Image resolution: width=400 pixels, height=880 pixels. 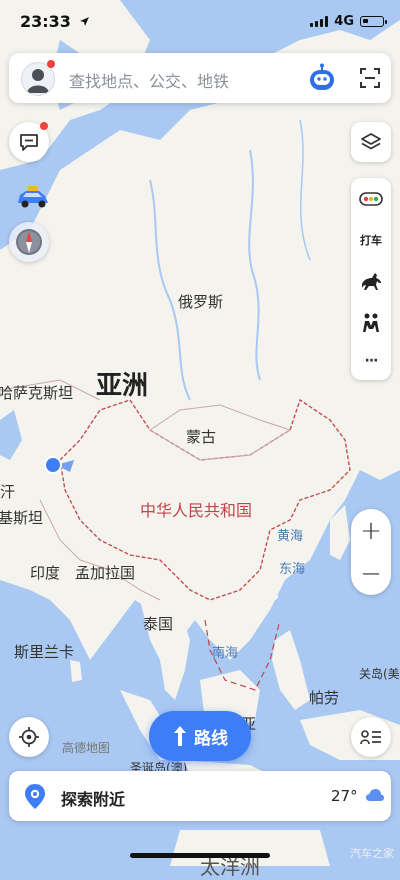 I want to click on search-bar: 查找地点、公交、地铁, so click(x=200, y=78).